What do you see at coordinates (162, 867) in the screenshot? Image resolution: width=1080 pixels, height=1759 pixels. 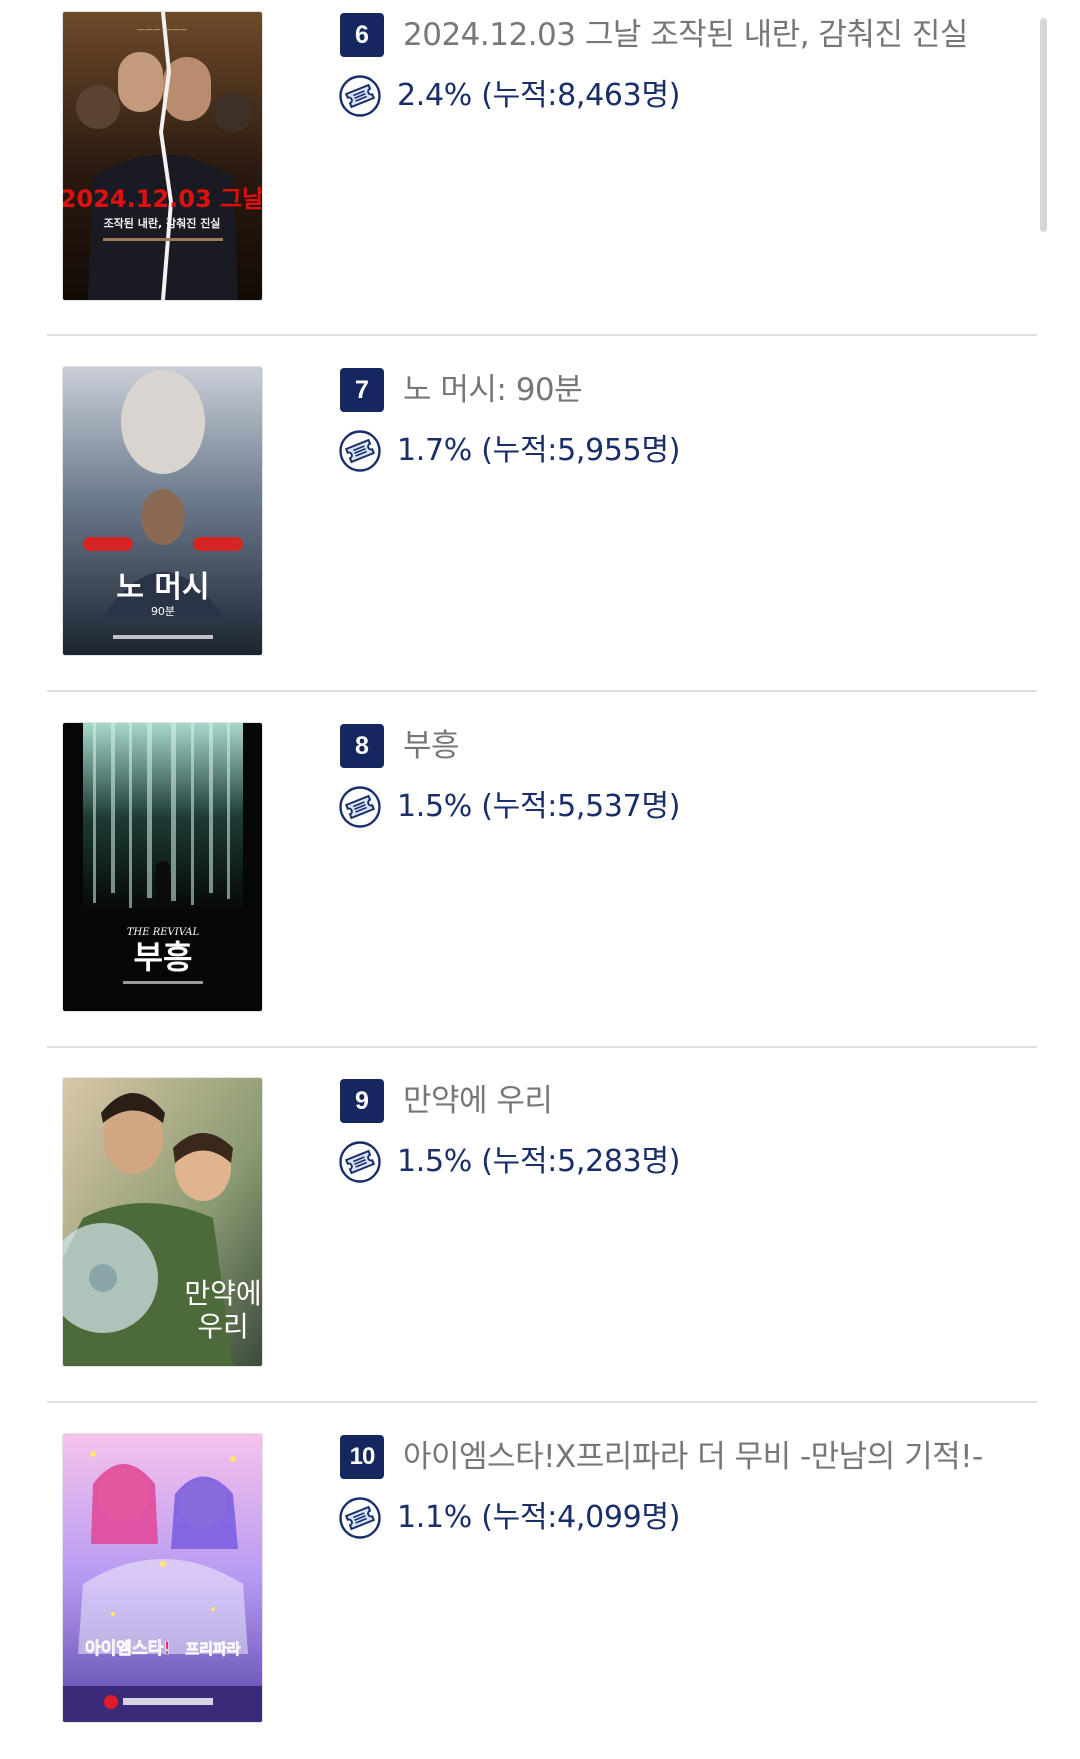 I see `movie-poster: THE REVIVAL 부흥` at bounding box center [162, 867].